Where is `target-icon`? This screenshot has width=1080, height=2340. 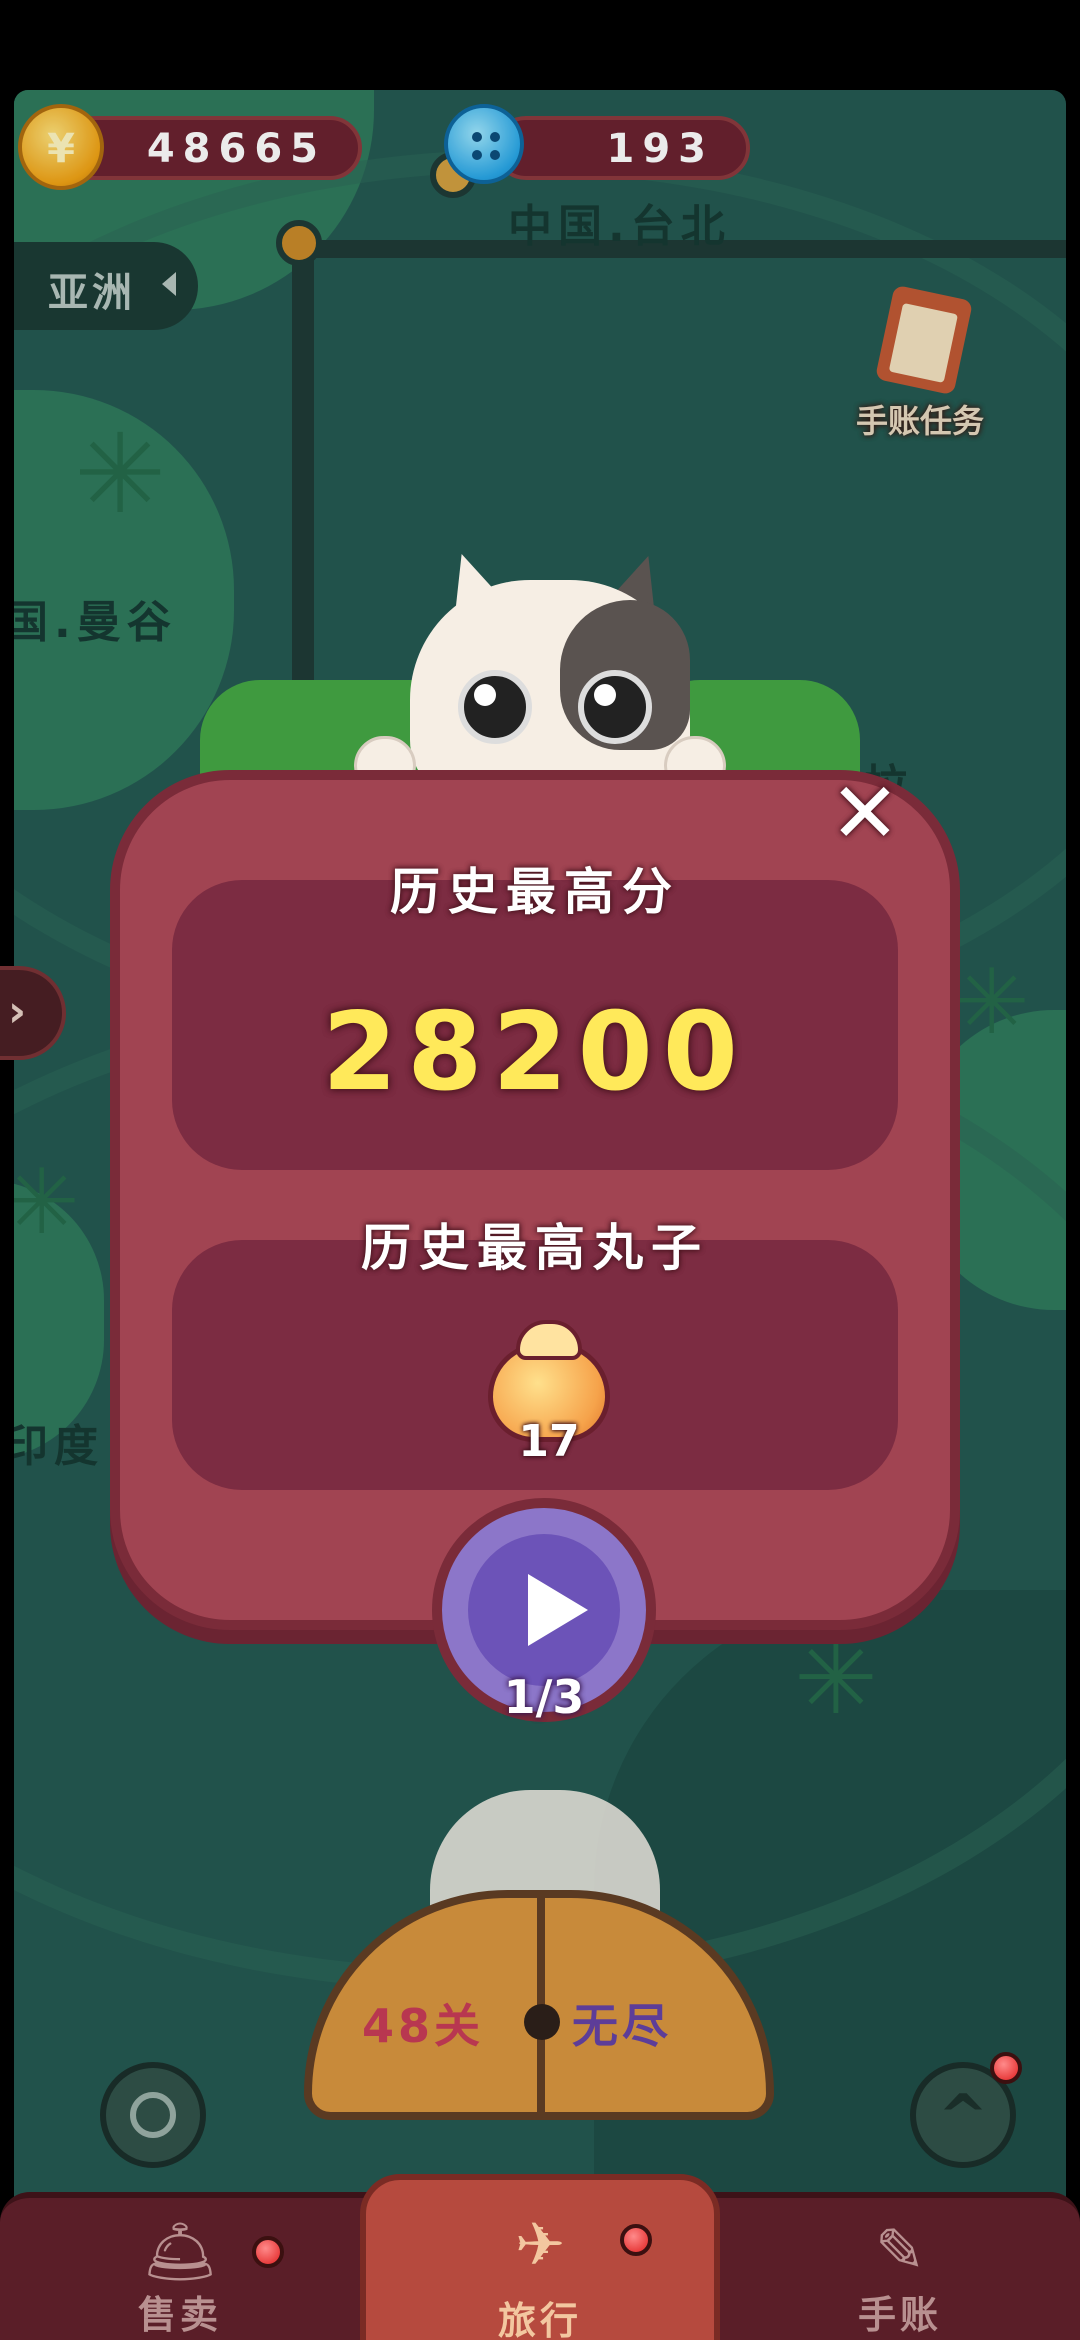 target-icon is located at coordinates (153, 2115).